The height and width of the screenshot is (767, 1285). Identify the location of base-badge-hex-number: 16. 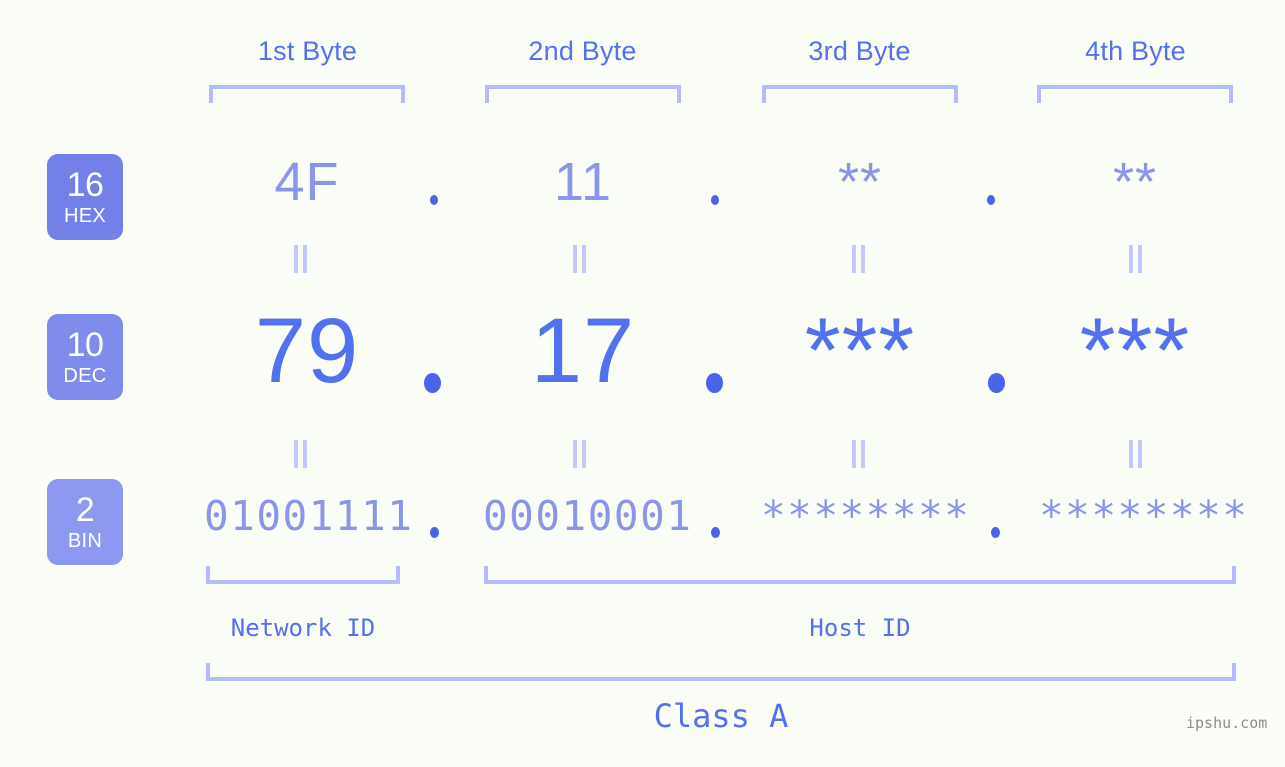
(85, 185).